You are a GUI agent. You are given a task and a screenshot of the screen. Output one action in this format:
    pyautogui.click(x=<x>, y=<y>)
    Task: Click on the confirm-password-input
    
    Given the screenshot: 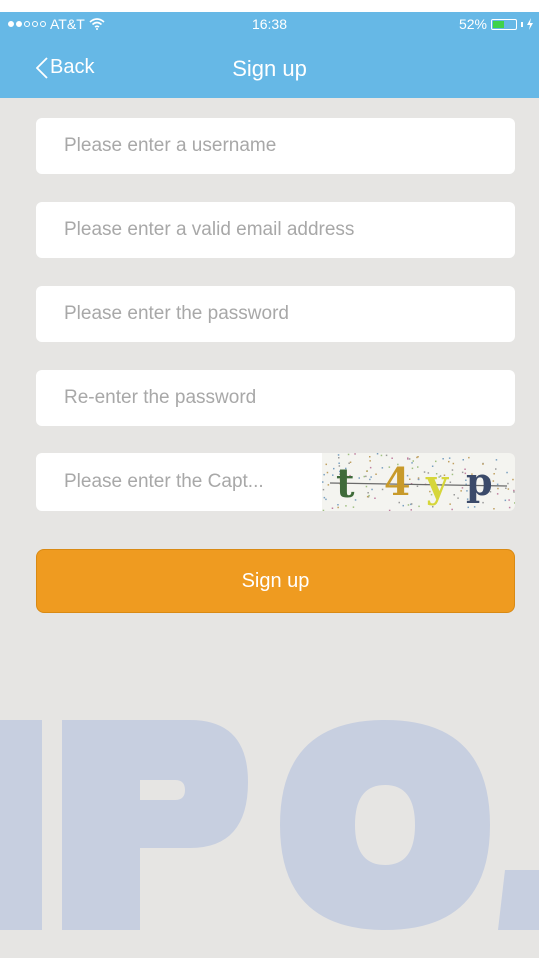 What is the action you would take?
    pyautogui.click(x=275, y=398)
    